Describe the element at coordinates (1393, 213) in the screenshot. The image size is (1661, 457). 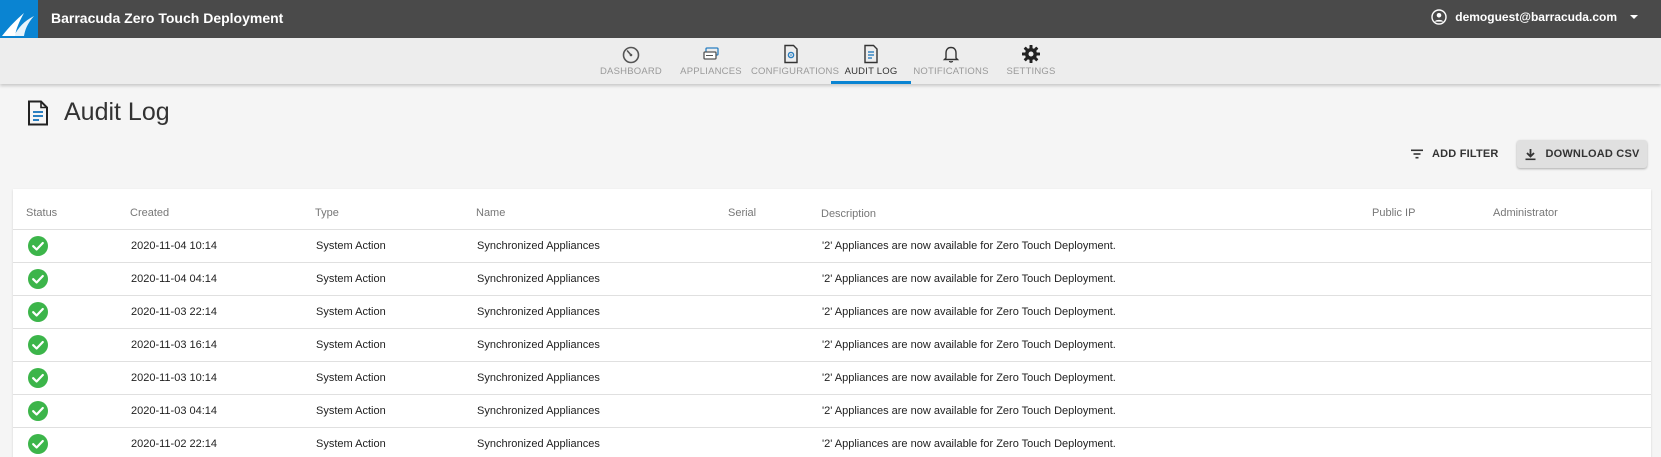
I see `column-header-public-ip: Public IP` at that location.